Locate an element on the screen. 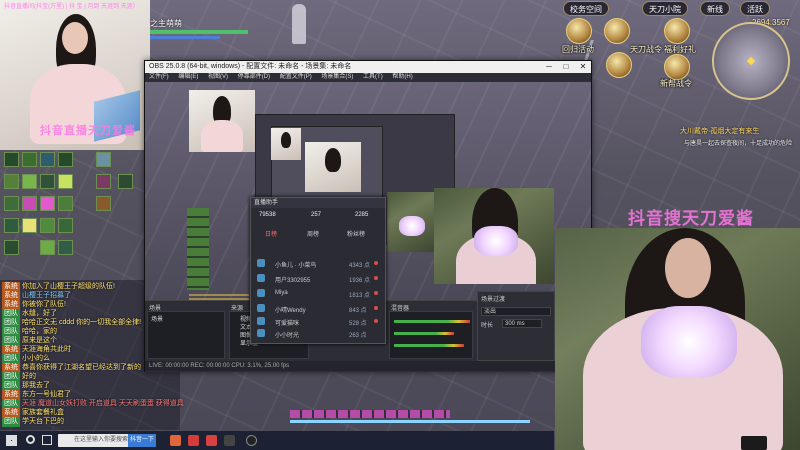 The width and height of the screenshot is (800, 450). rank-value: 1936 点 is located at coordinates (360, 281).